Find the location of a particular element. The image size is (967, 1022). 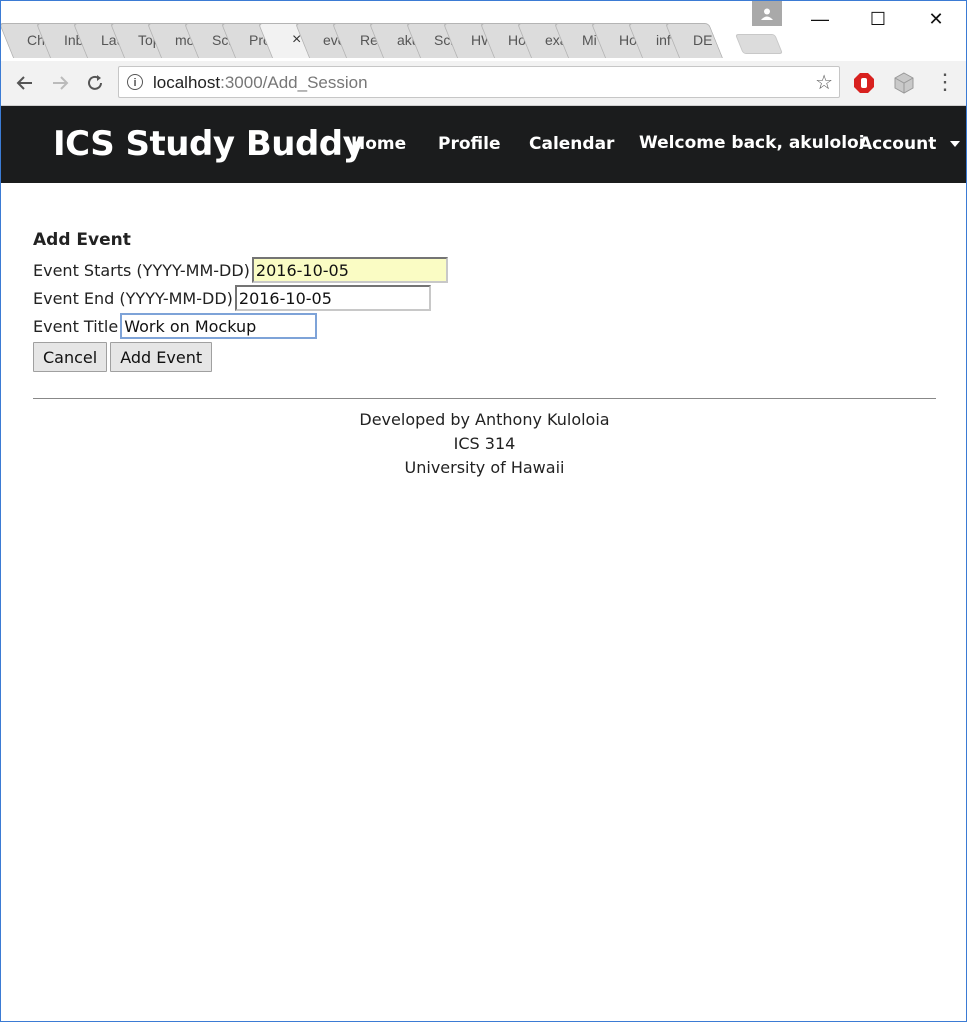

browser-tab: DE is located at coordinates (693, 40).